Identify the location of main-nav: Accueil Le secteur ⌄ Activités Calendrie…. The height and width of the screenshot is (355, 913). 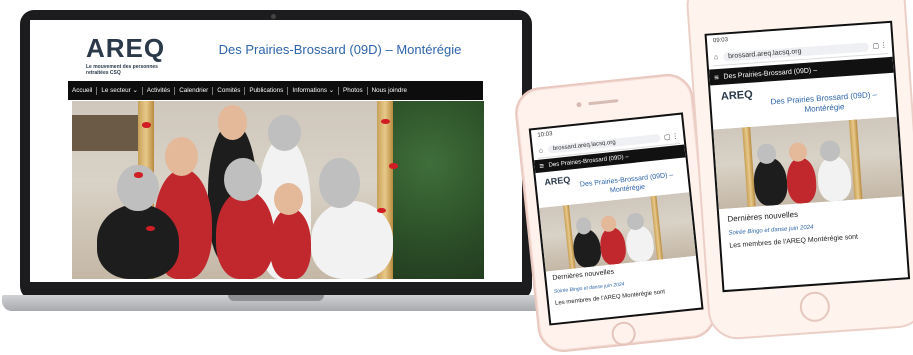
(275, 90).